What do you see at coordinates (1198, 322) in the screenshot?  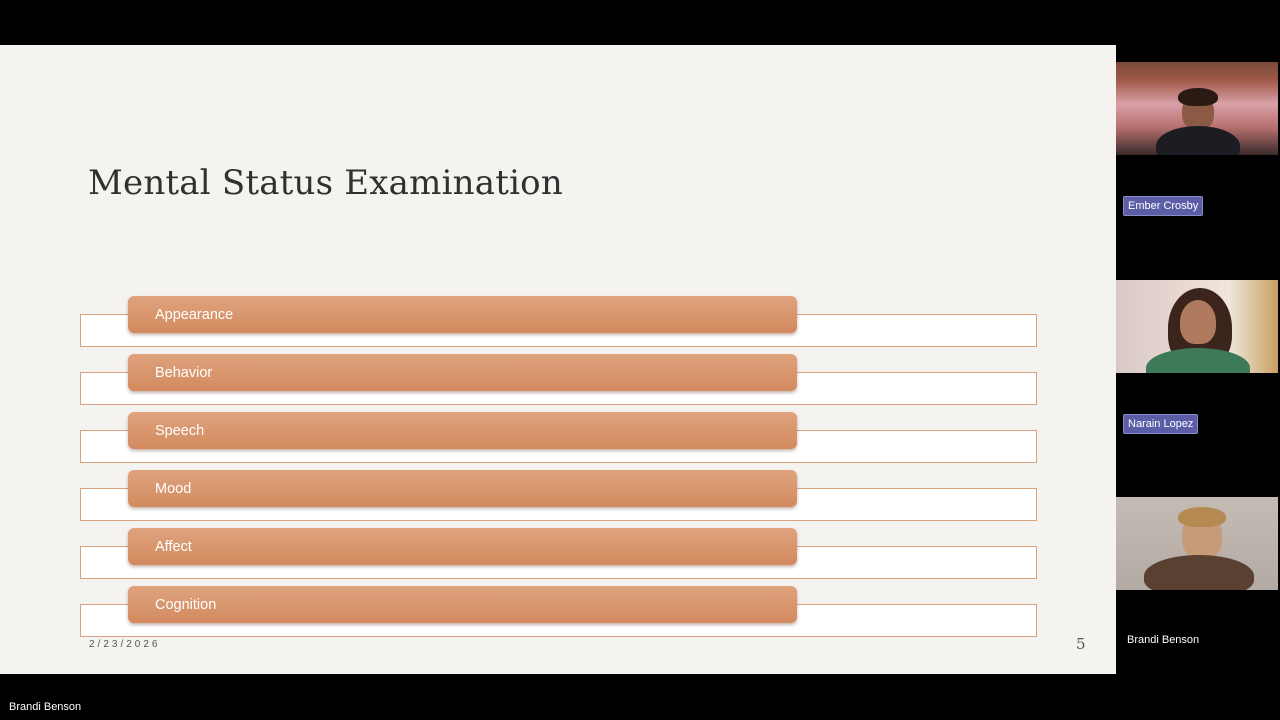 I see `participant-face` at bounding box center [1198, 322].